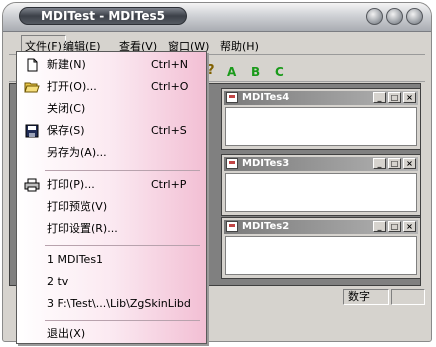 The height and width of the screenshot is (347, 436). Describe the element at coordinates (32, 131) in the screenshot. I see `save-disk-icon` at that location.